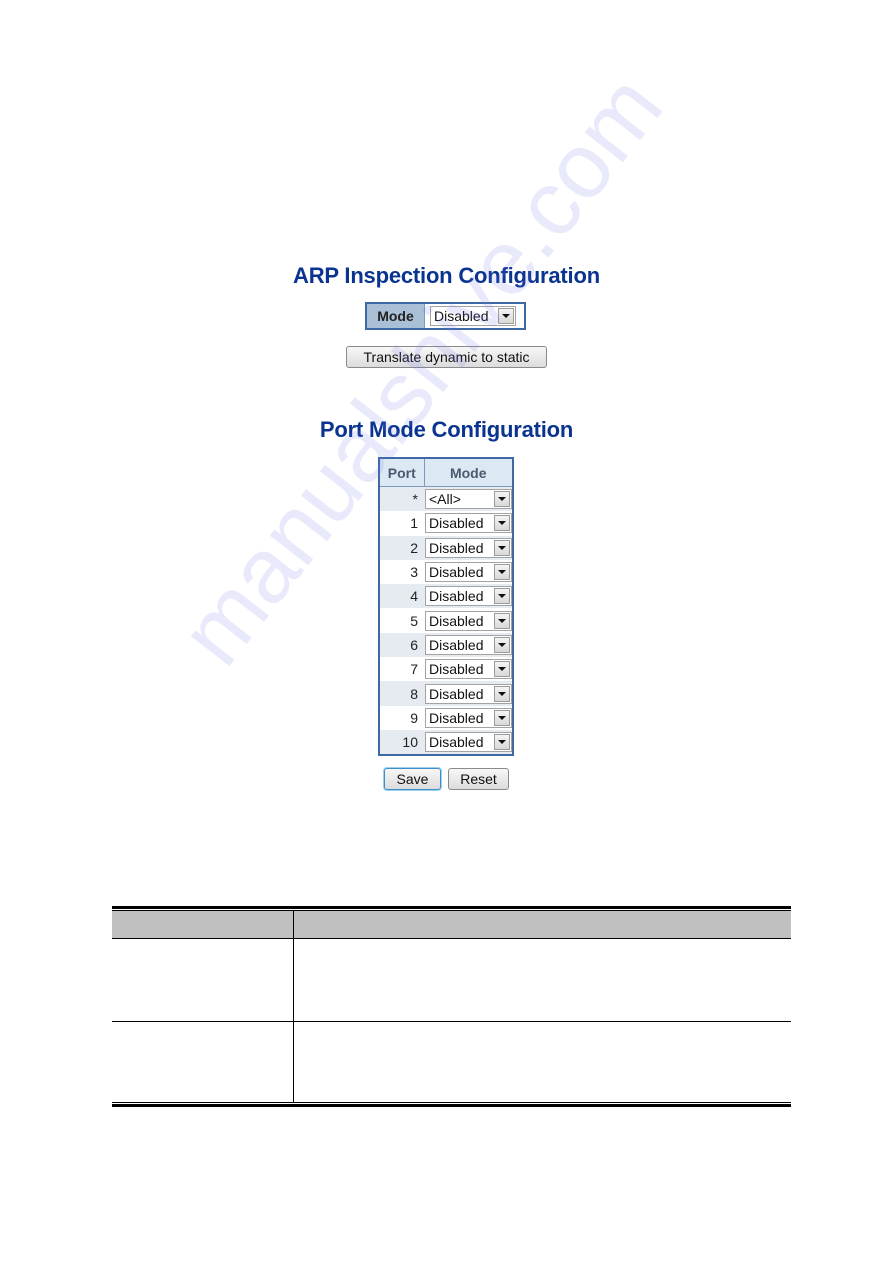 Image resolution: width=893 pixels, height=1263 pixels. What do you see at coordinates (401, 693) in the screenshot?
I see `port-number: 8` at bounding box center [401, 693].